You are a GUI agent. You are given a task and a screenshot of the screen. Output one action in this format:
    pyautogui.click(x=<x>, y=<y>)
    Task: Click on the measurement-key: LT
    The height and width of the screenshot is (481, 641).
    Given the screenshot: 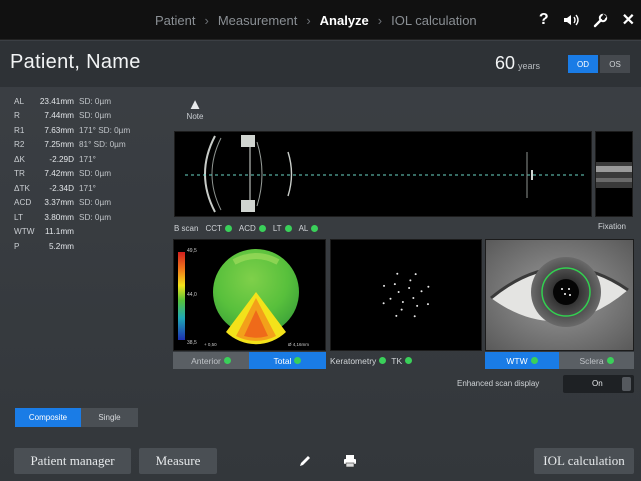 What is the action you would take?
    pyautogui.click(x=18, y=217)
    